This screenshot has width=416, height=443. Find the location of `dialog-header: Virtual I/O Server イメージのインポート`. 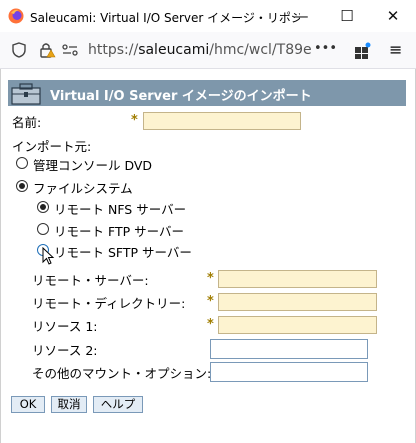

dialog-header: Virtual I/O Server イメージのインポート is located at coordinates (207, 93).